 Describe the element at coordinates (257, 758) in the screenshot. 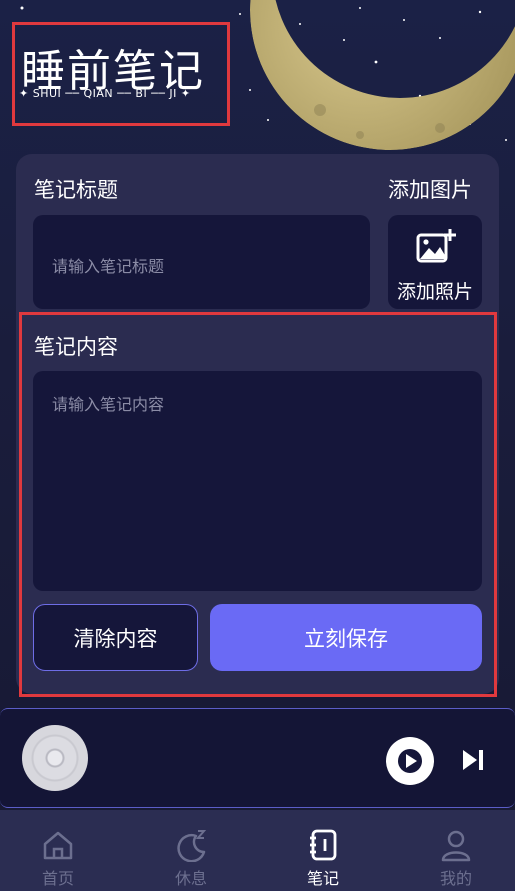

I see `music-player-bar` at that location.